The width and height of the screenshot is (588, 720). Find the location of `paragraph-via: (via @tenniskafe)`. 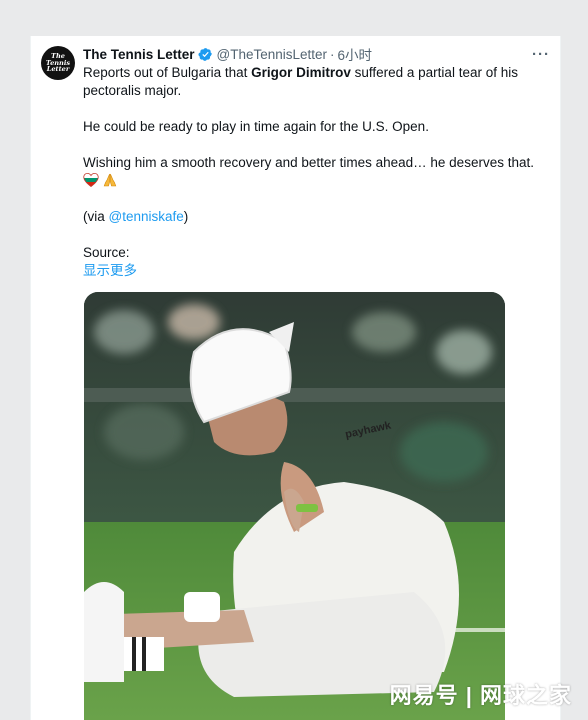

paragraph-via: (via @tenniskafe) is located at coordinates (136, 216).